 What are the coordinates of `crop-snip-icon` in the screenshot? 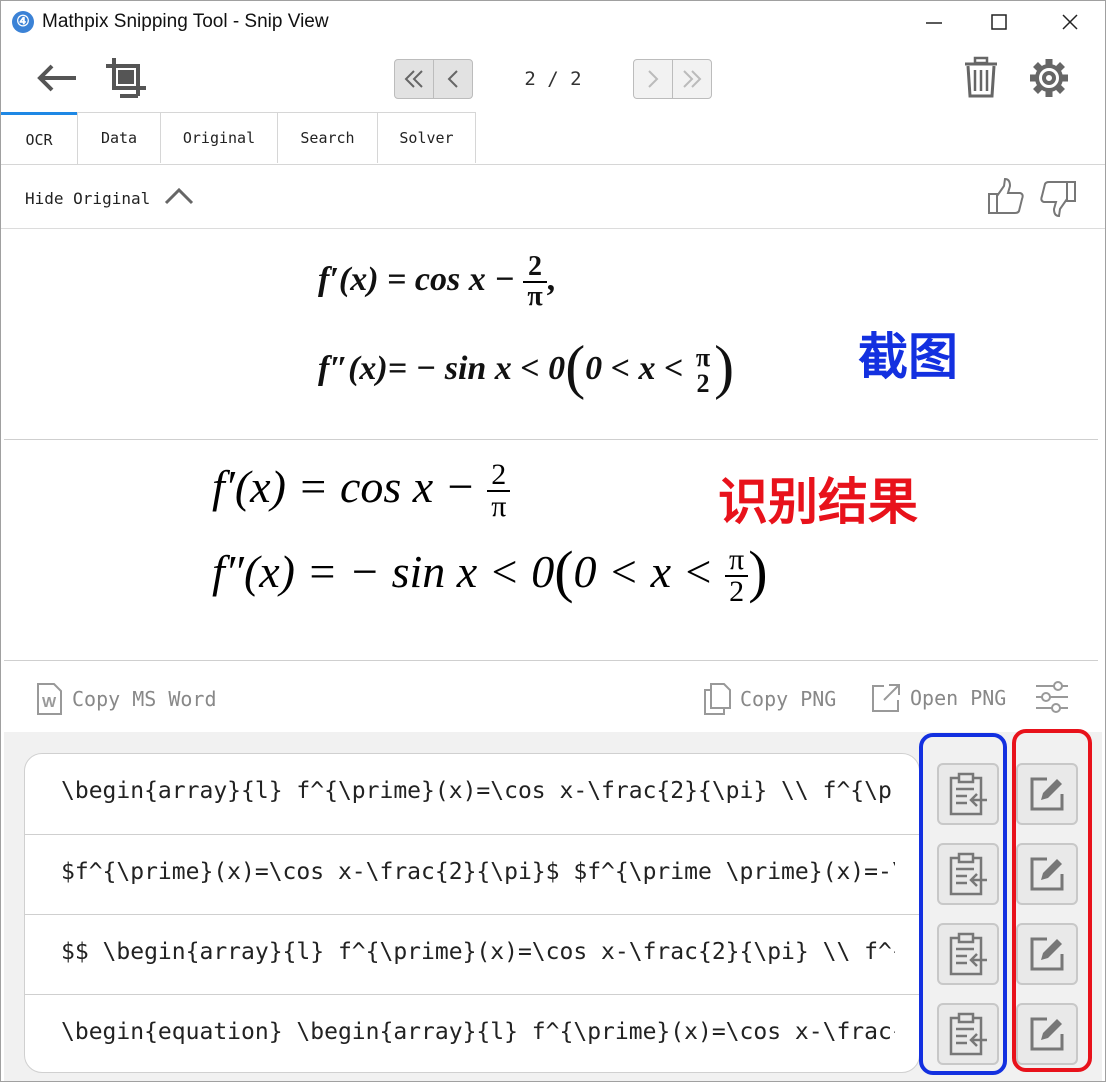 It's located at (126, 78).